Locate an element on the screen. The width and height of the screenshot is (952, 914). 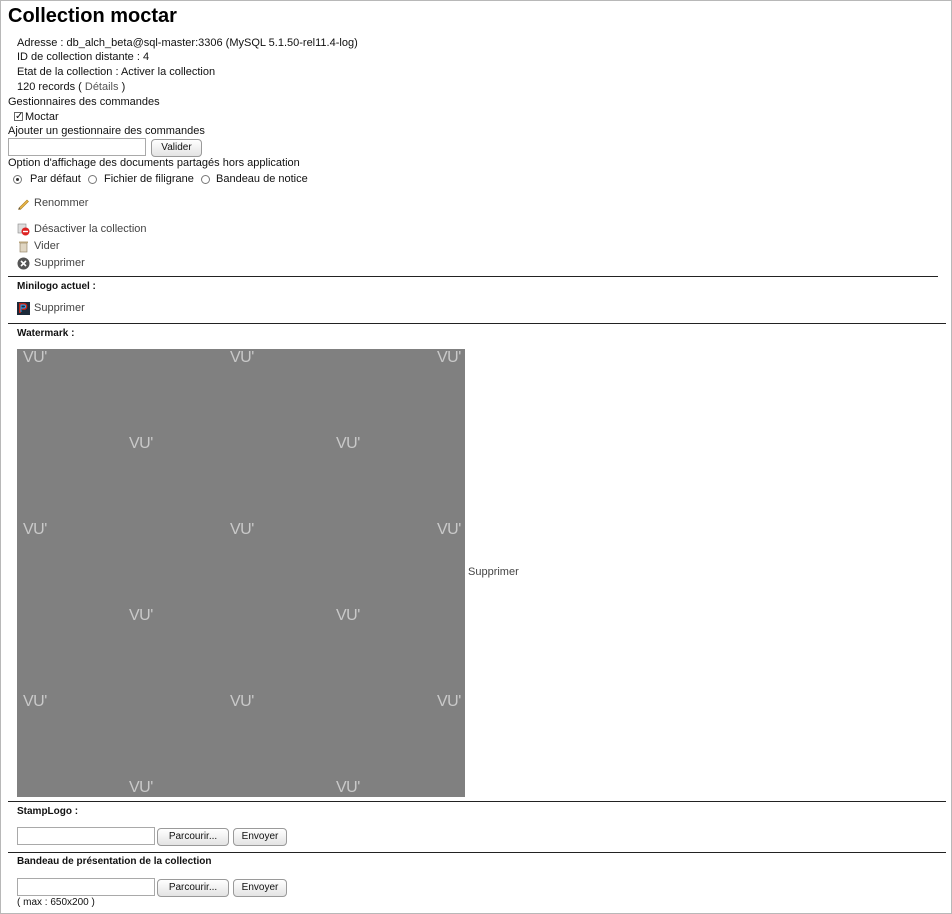
page-title: Collection moctar is located at coordinates (92, 16).